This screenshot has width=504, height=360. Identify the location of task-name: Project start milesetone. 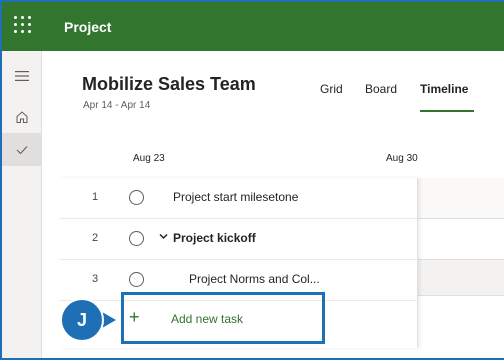
(235, 197).